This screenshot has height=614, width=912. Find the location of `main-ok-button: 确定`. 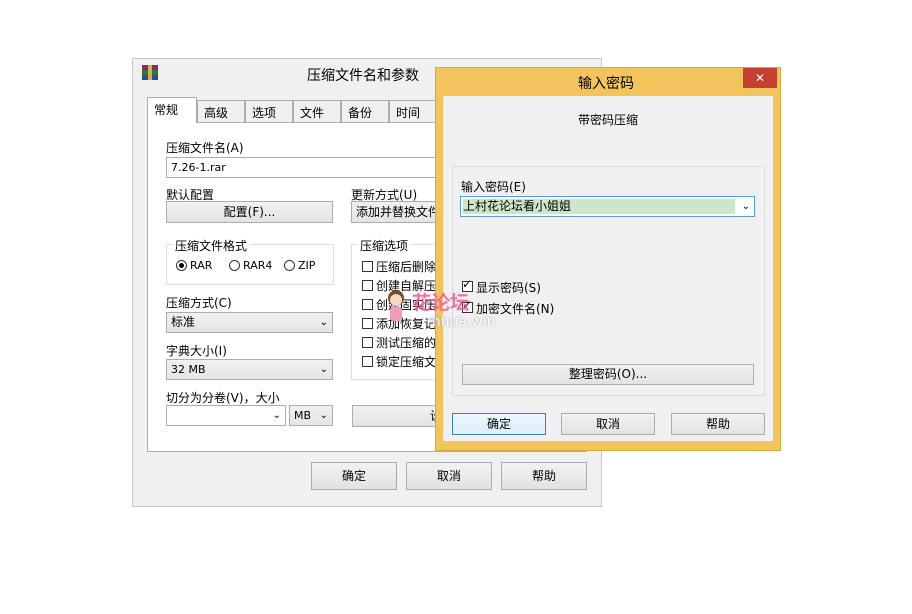

main-ok-button: 确定 is located at coordinates (354, 476).